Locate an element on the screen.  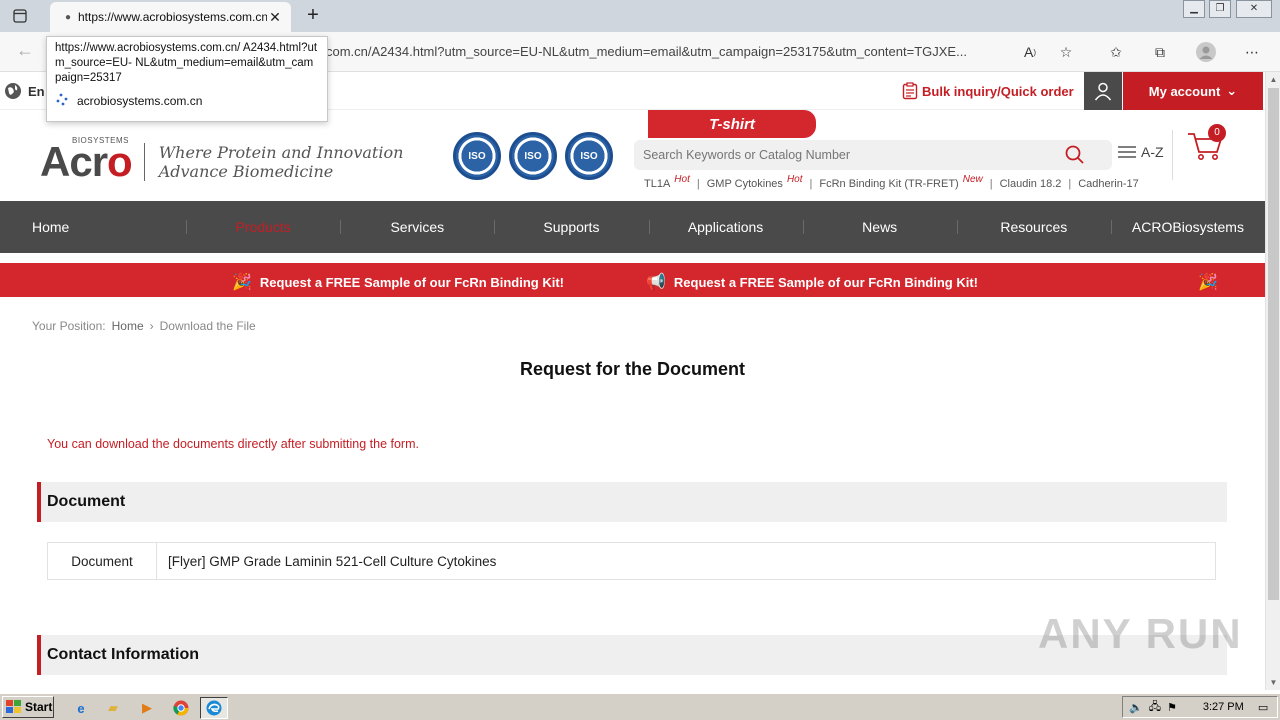
logo-wordmark: Acro is located at coordinates (86, 162).